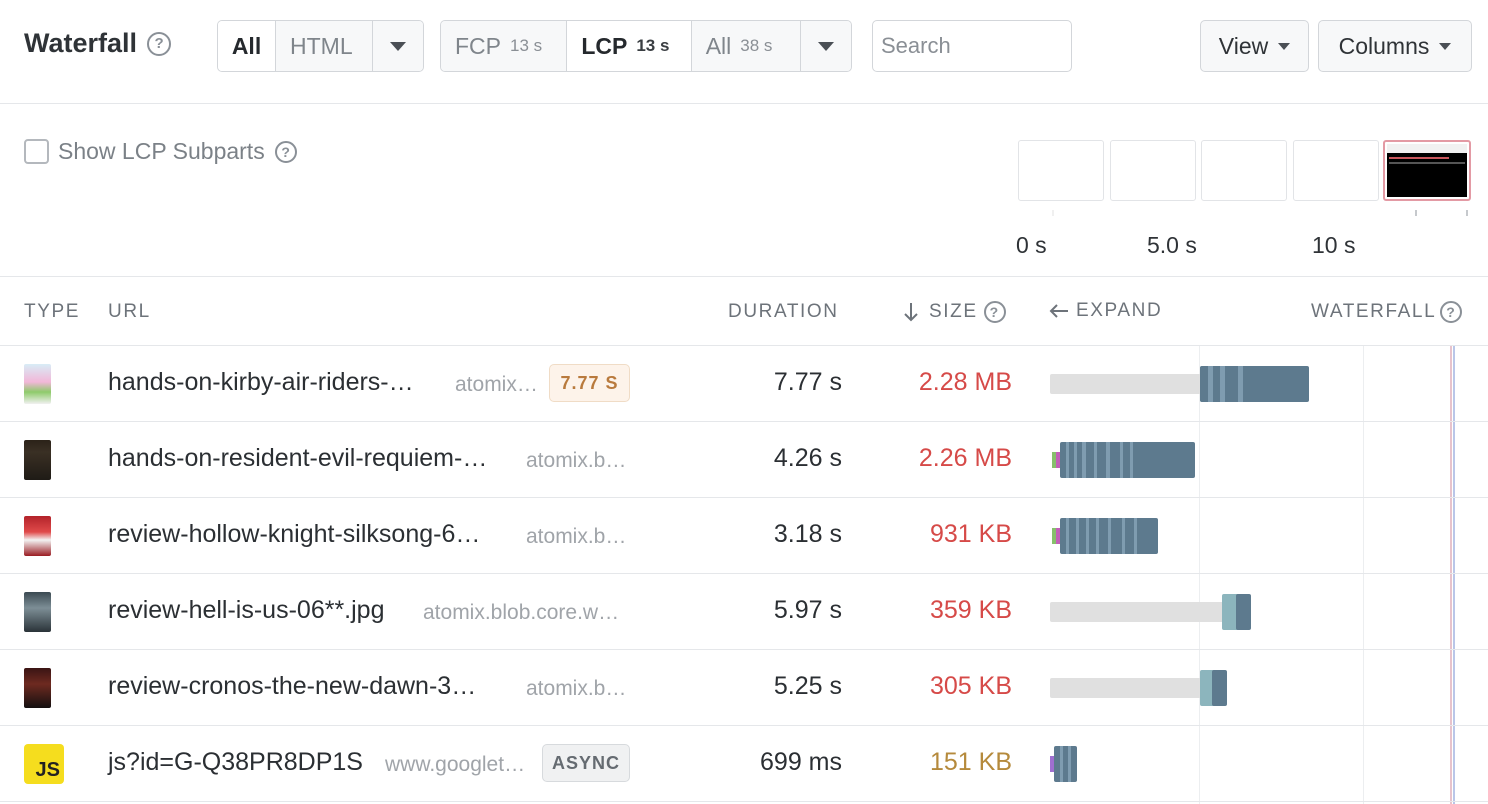  I want to click on request-size: 931 KB, so click(970, 534).